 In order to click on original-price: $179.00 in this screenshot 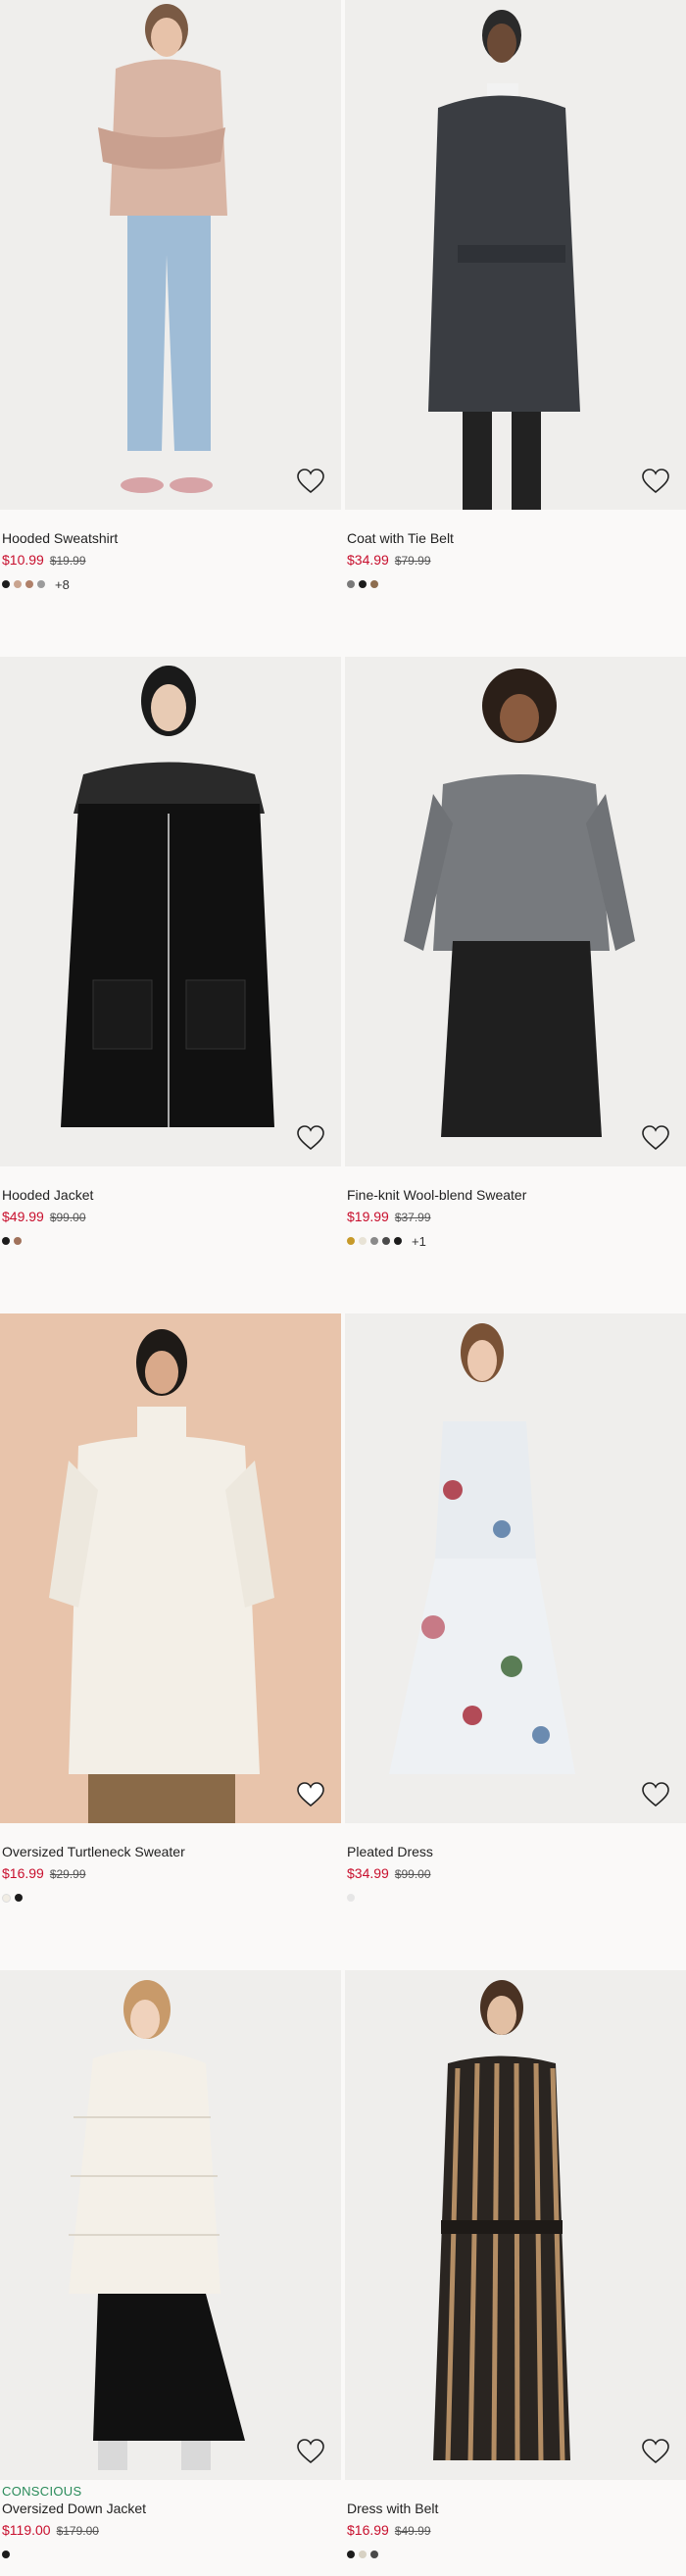, I will do `click(77, 2531)`.